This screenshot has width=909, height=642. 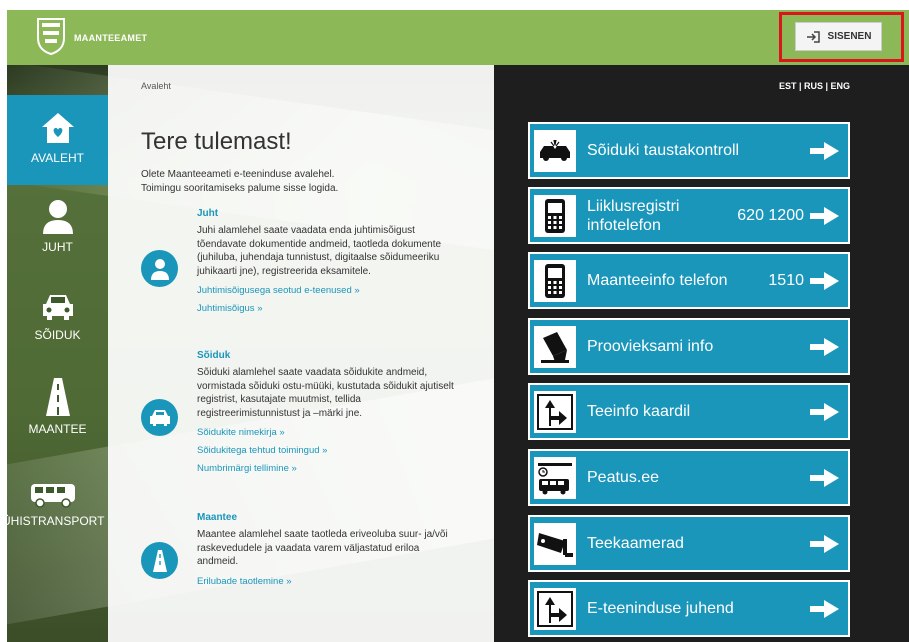 What do you see at coordinates (329, 290) in the screenshot?
I see `section-link: Juhtimisõigusega seotud e-teenused »` at bounding box center [329, 290].